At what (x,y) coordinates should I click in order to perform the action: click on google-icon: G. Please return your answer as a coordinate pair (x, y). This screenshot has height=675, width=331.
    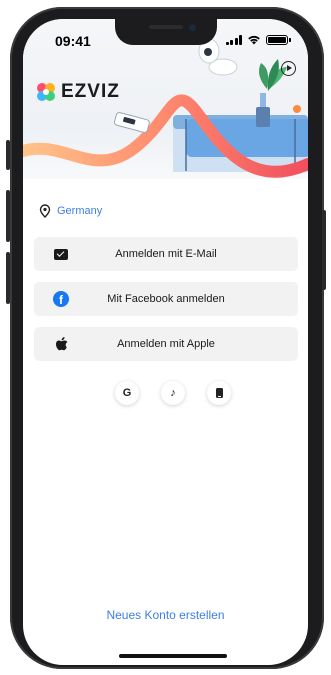
    Looking at the image, I should click on (127, 393).